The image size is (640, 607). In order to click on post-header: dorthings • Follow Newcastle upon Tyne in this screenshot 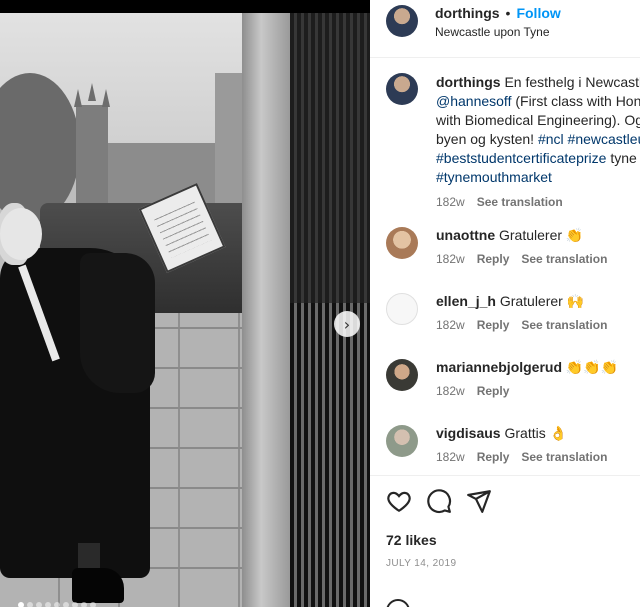, I will do `click(505, 29)`.